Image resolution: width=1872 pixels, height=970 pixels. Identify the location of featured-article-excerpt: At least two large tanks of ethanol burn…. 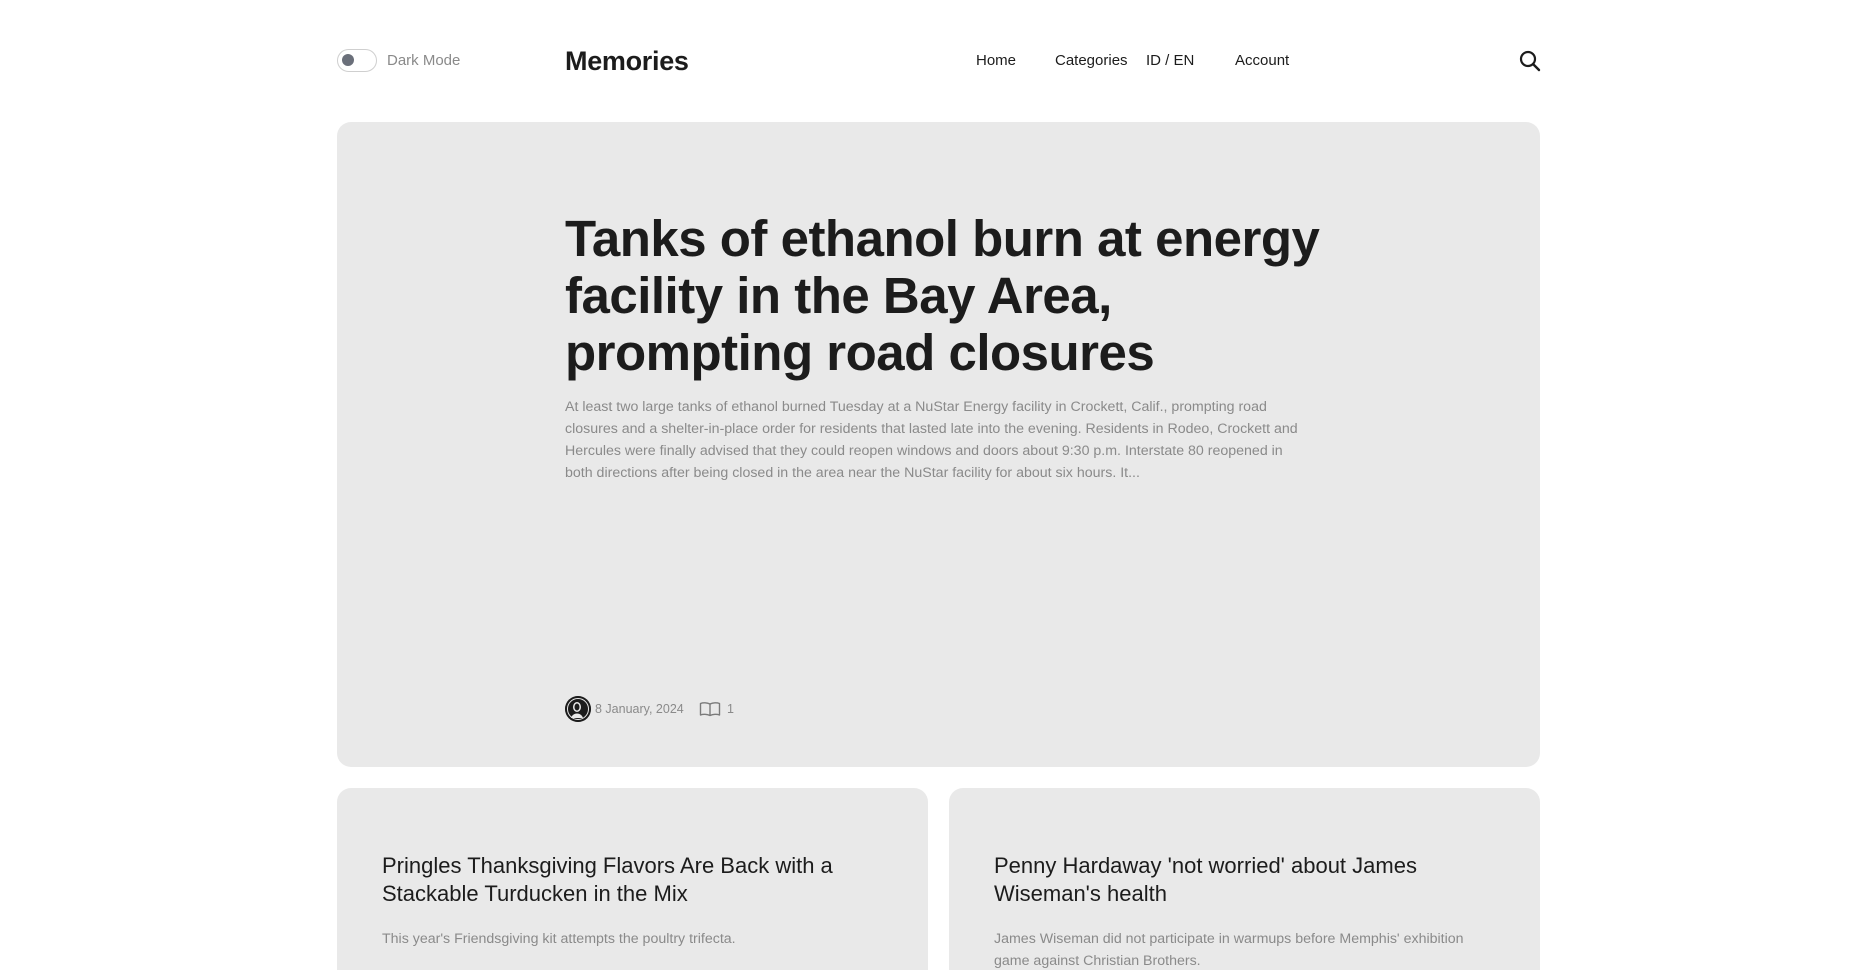
(931, 440).